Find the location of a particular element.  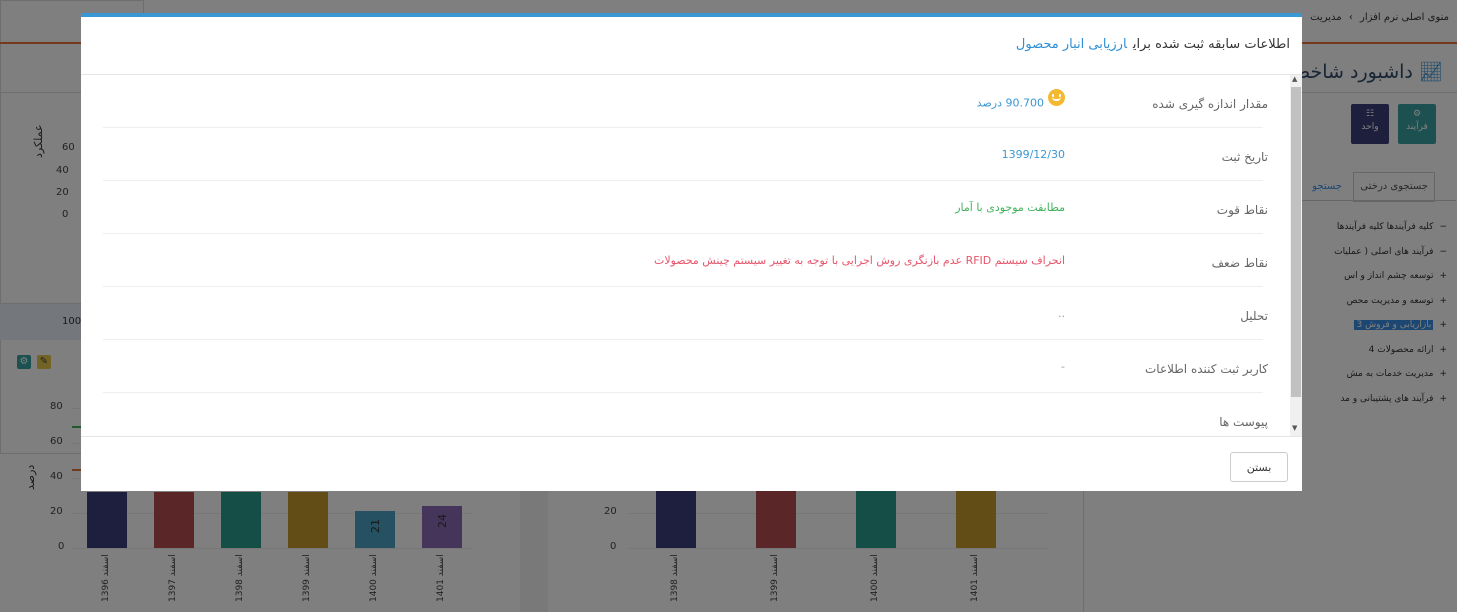

info-row-label: نقاط قوت is located at coordinates (1242, 210).